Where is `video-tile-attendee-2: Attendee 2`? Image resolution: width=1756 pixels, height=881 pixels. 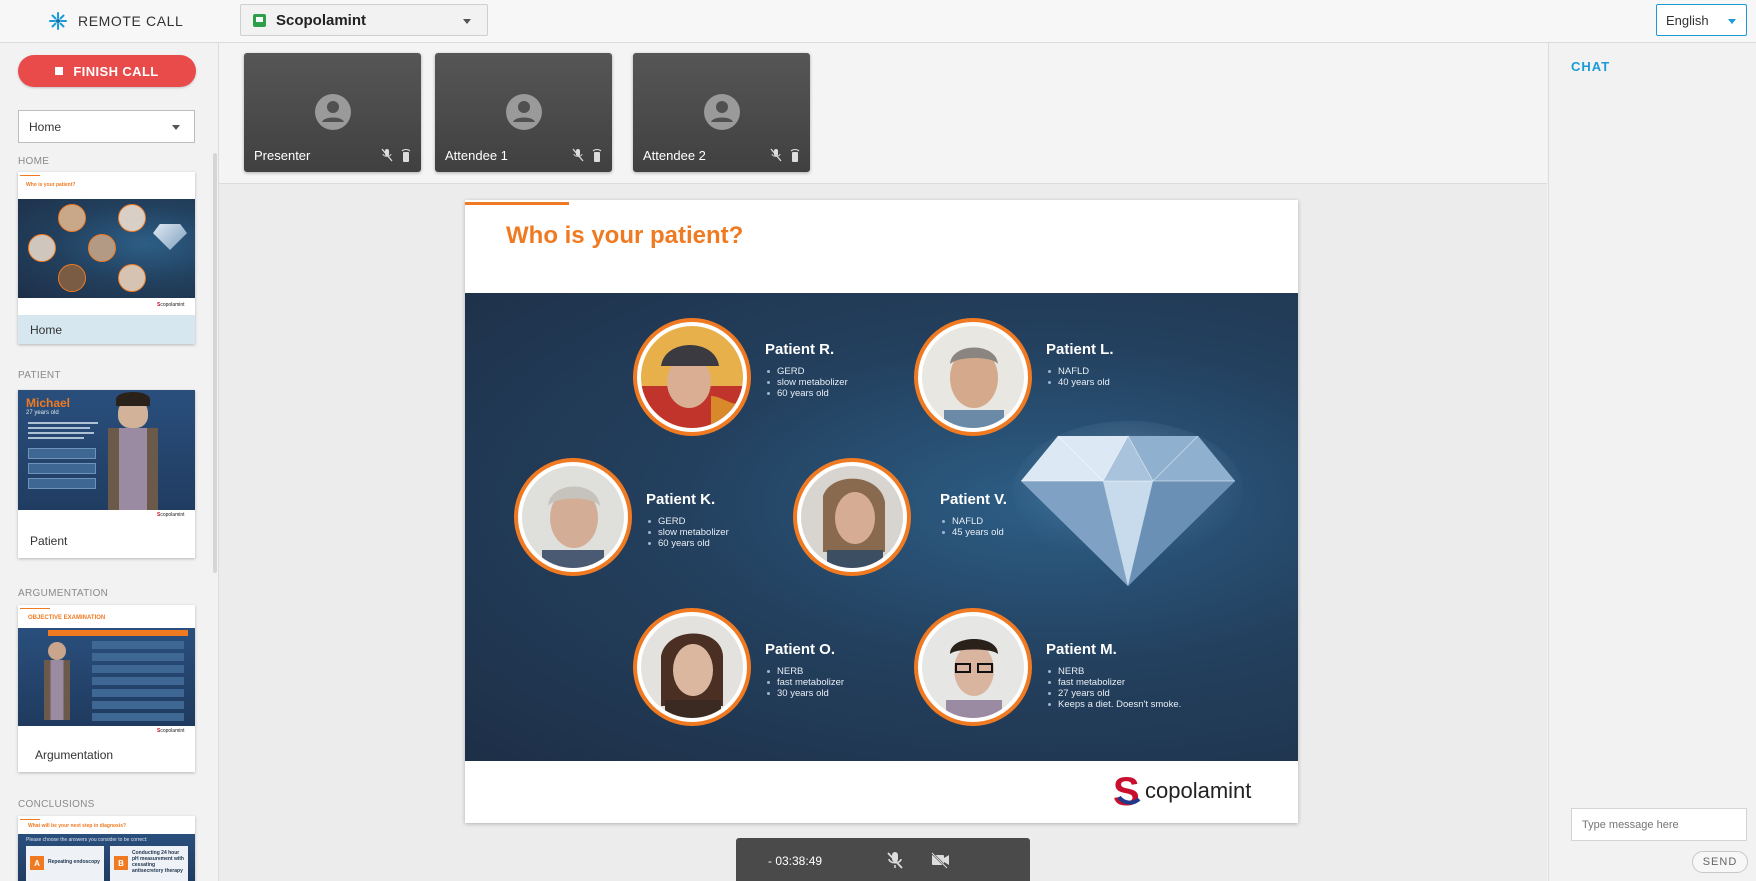
video-tile-attendee-2: Attendee 2 is located at coordinates (721, 112).